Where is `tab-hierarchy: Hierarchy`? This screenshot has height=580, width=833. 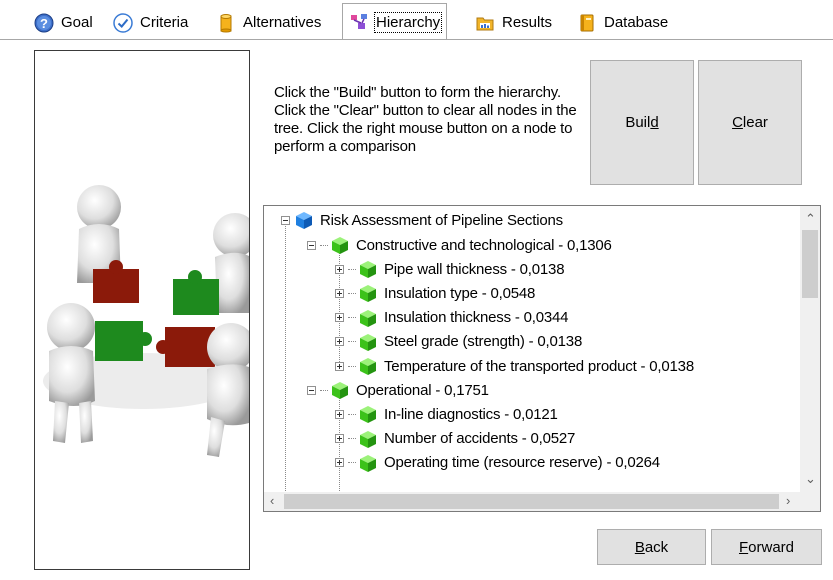
tab-hierarchy: Hierarchy is located at coordinates (395, 21).